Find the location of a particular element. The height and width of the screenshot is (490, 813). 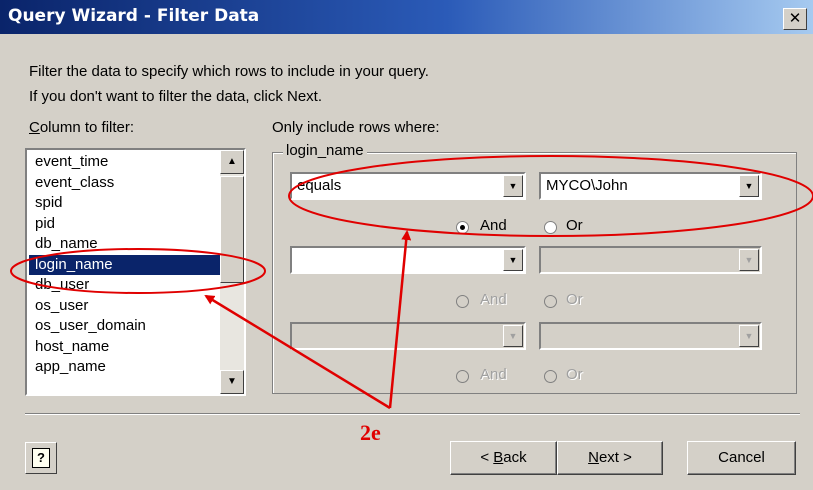

highlight-ellipse-condition is located at coordinates (550, 196).